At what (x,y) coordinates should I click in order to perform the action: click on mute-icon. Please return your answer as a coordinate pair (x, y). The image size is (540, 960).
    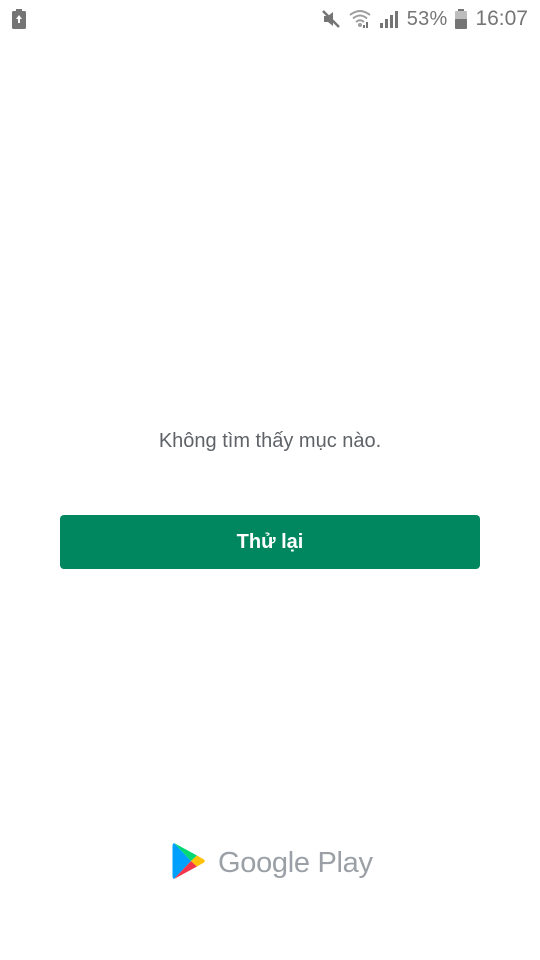
    Looking at the image, I should click on (331, 19).